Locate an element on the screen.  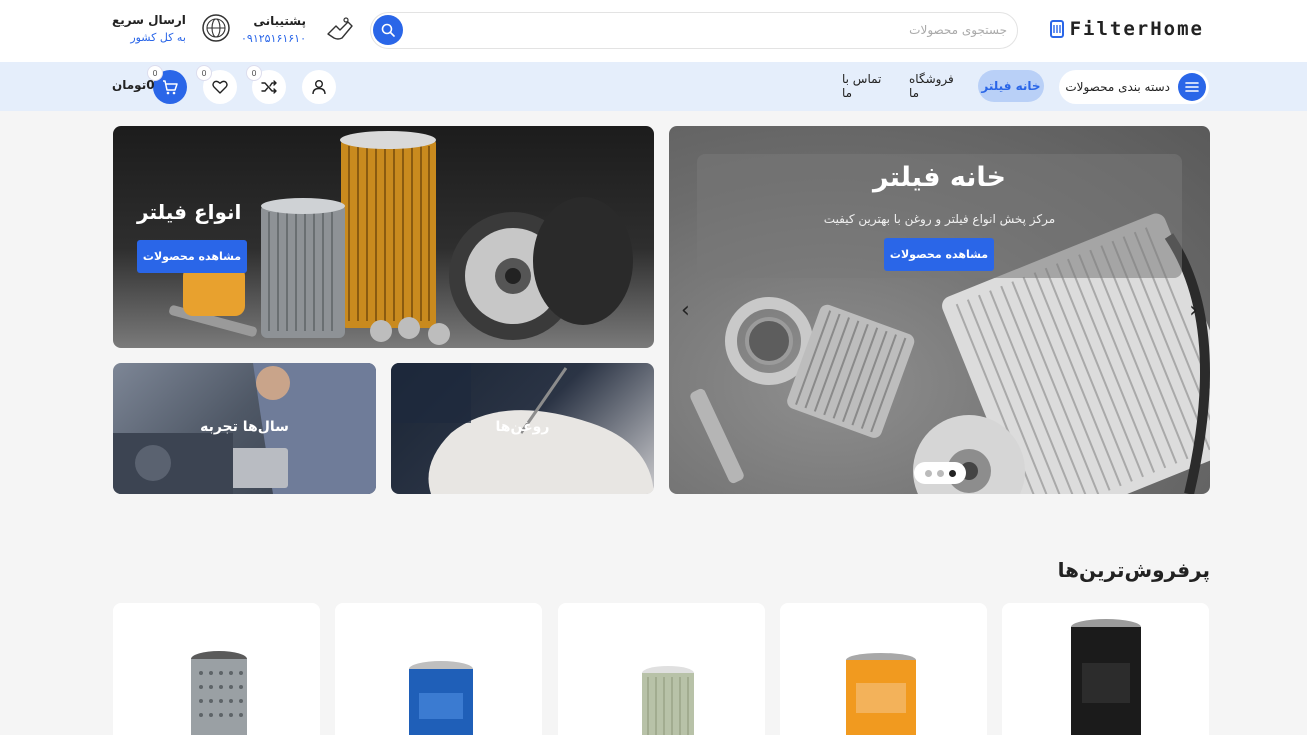
hero-view-products-button: مشاهده محصولات is located at coordinates (939, 254).